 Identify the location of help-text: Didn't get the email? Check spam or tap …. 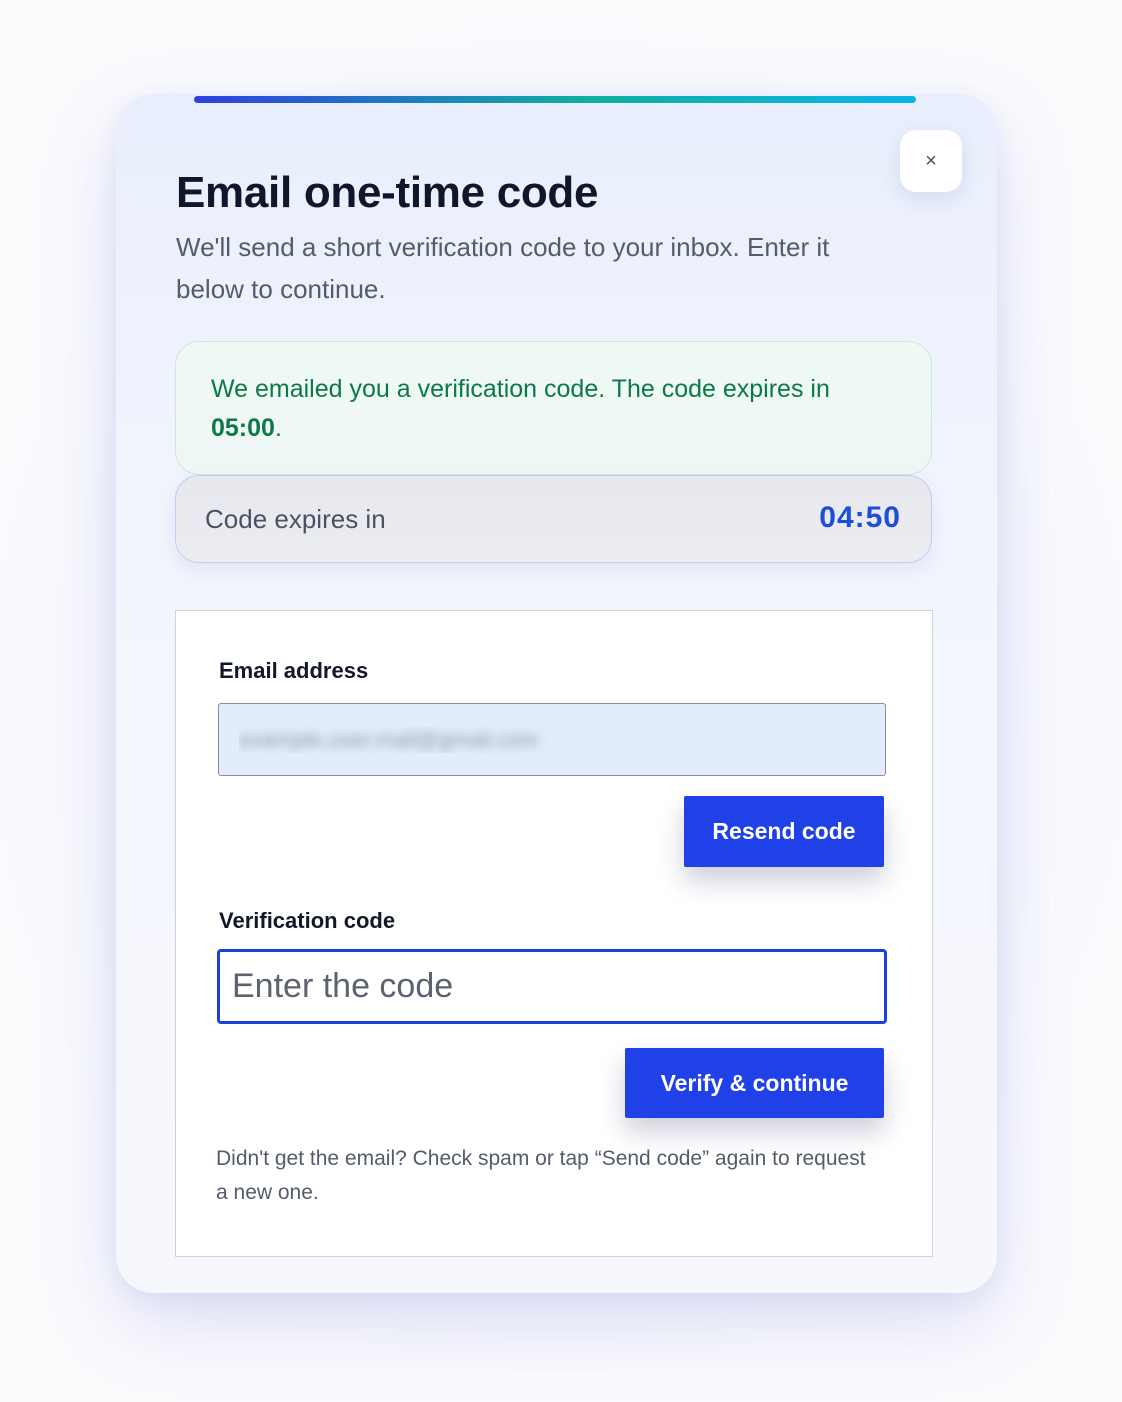
(541, 1175).